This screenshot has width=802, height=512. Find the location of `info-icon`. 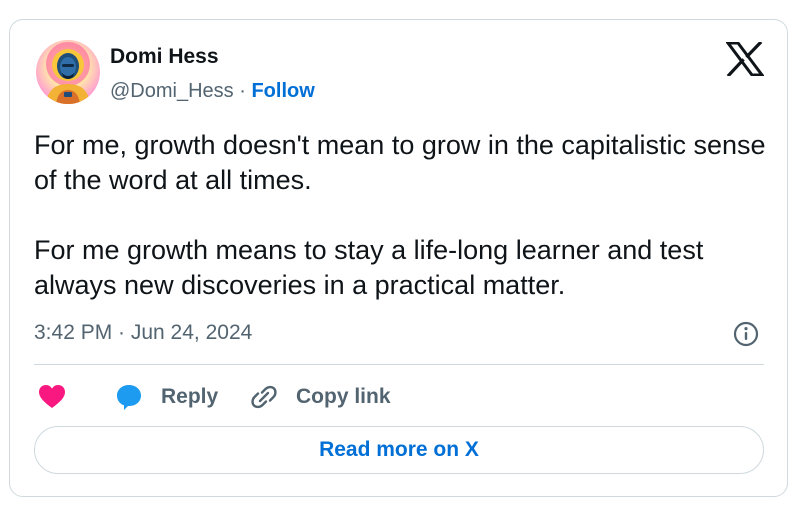

info-icon is located at coordinates (746, 334).